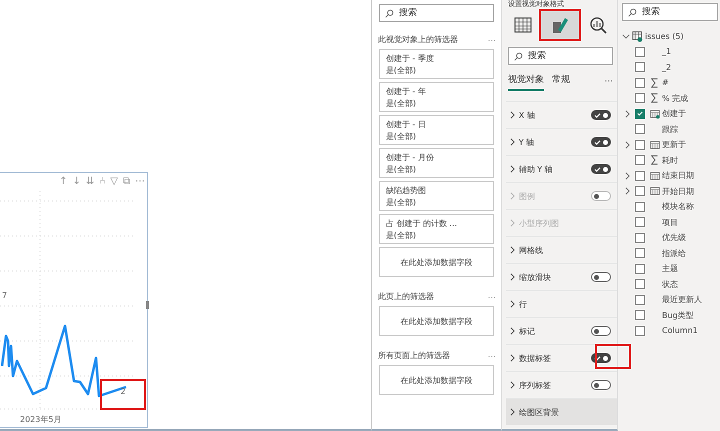 The image size is (720, 431). What do you see at coordinates (674, 253) in the screenshot?
I see `field-name: 指派给` at bounding box center [674, 253].